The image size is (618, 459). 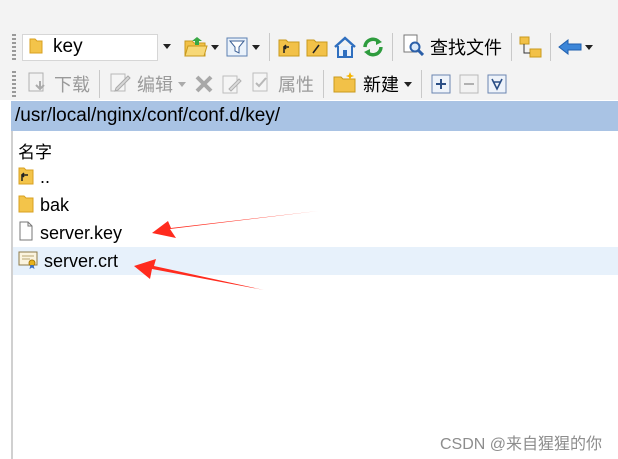 What do you see at coordinates (315, 205) in the screenshot?
I see `list-item: bak` at bounding box center [315, 205].